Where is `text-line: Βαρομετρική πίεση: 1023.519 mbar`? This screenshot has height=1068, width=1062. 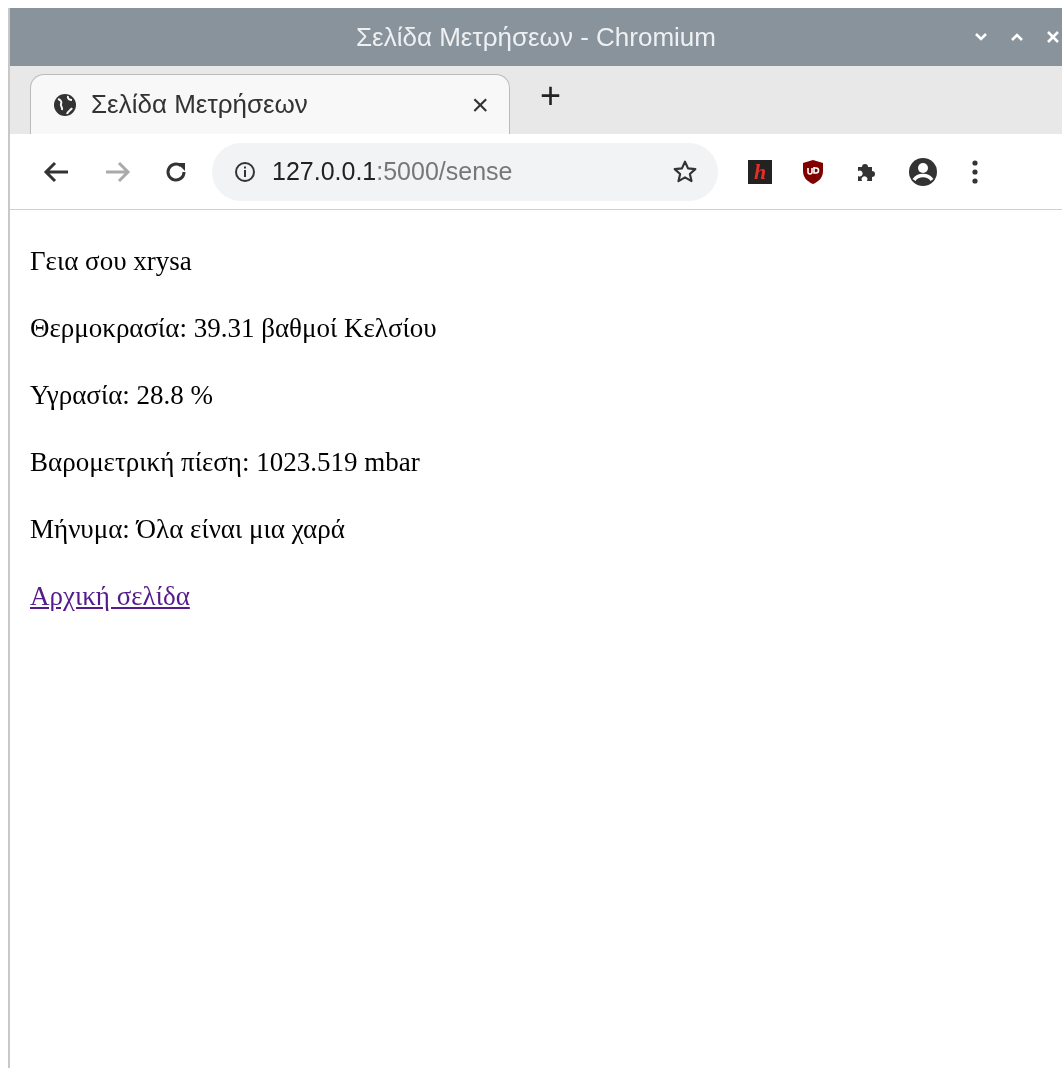 text-line: Βαρομετρική πίεση: 1023.519 mbar is located at coordinates (225, 462).